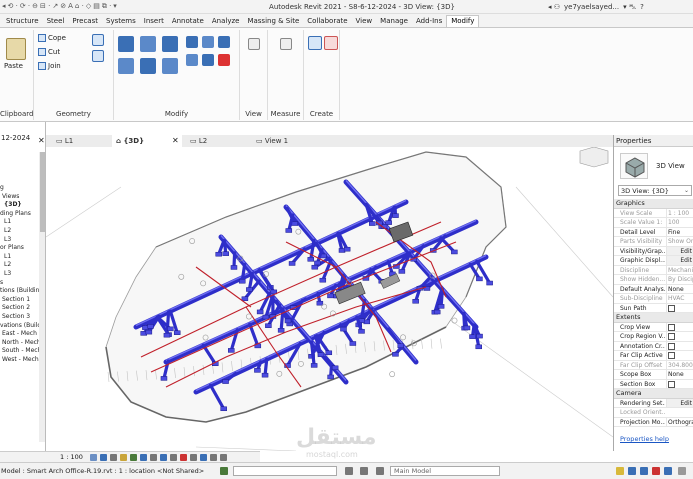 This screenshot has height=479, width=693. Describe the element at coordinates (653, 223) in the screenshot. I see `property-row: Scale Value 1: 100` at that location.